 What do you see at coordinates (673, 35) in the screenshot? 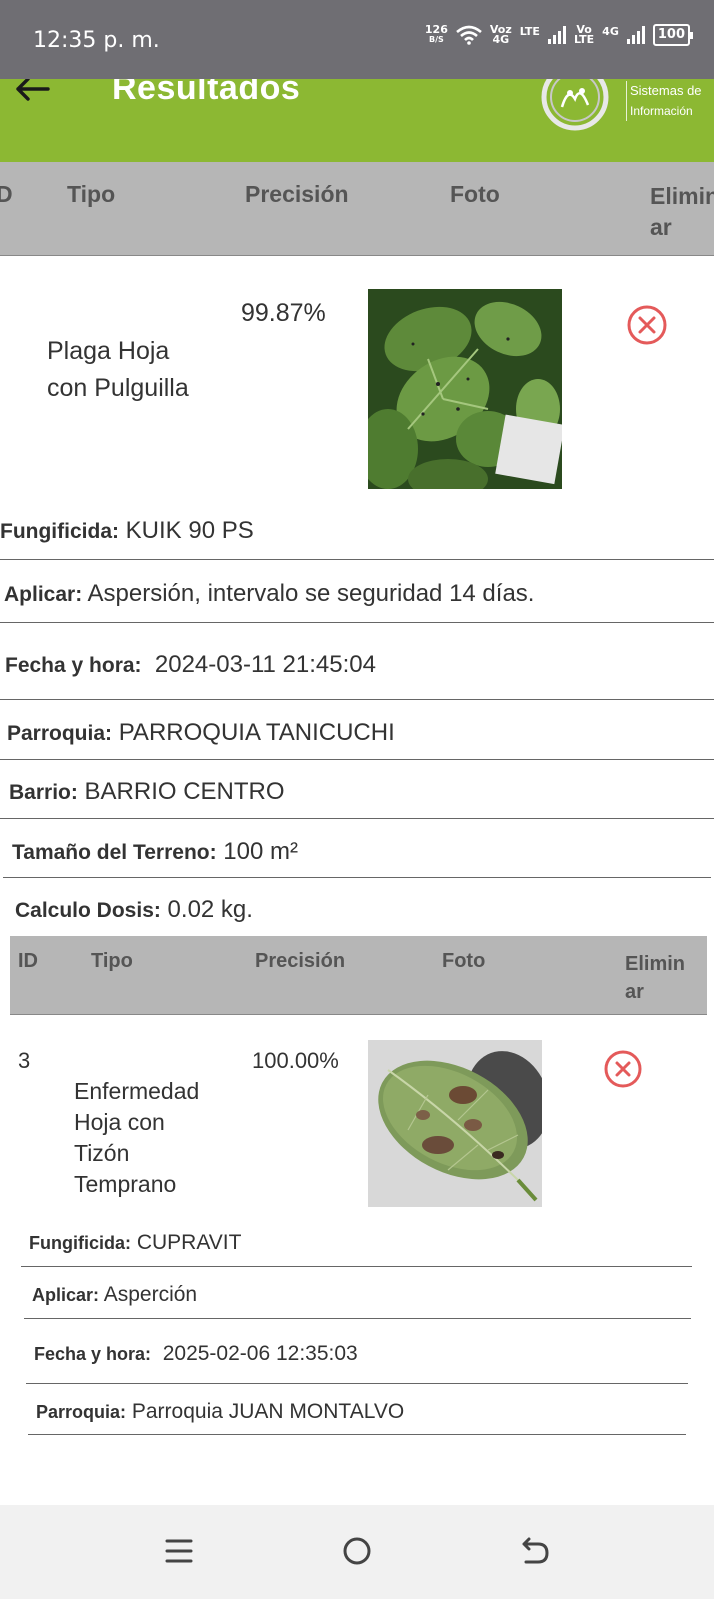
I see `battery-icon: 100` at bounding box center [673, 35].